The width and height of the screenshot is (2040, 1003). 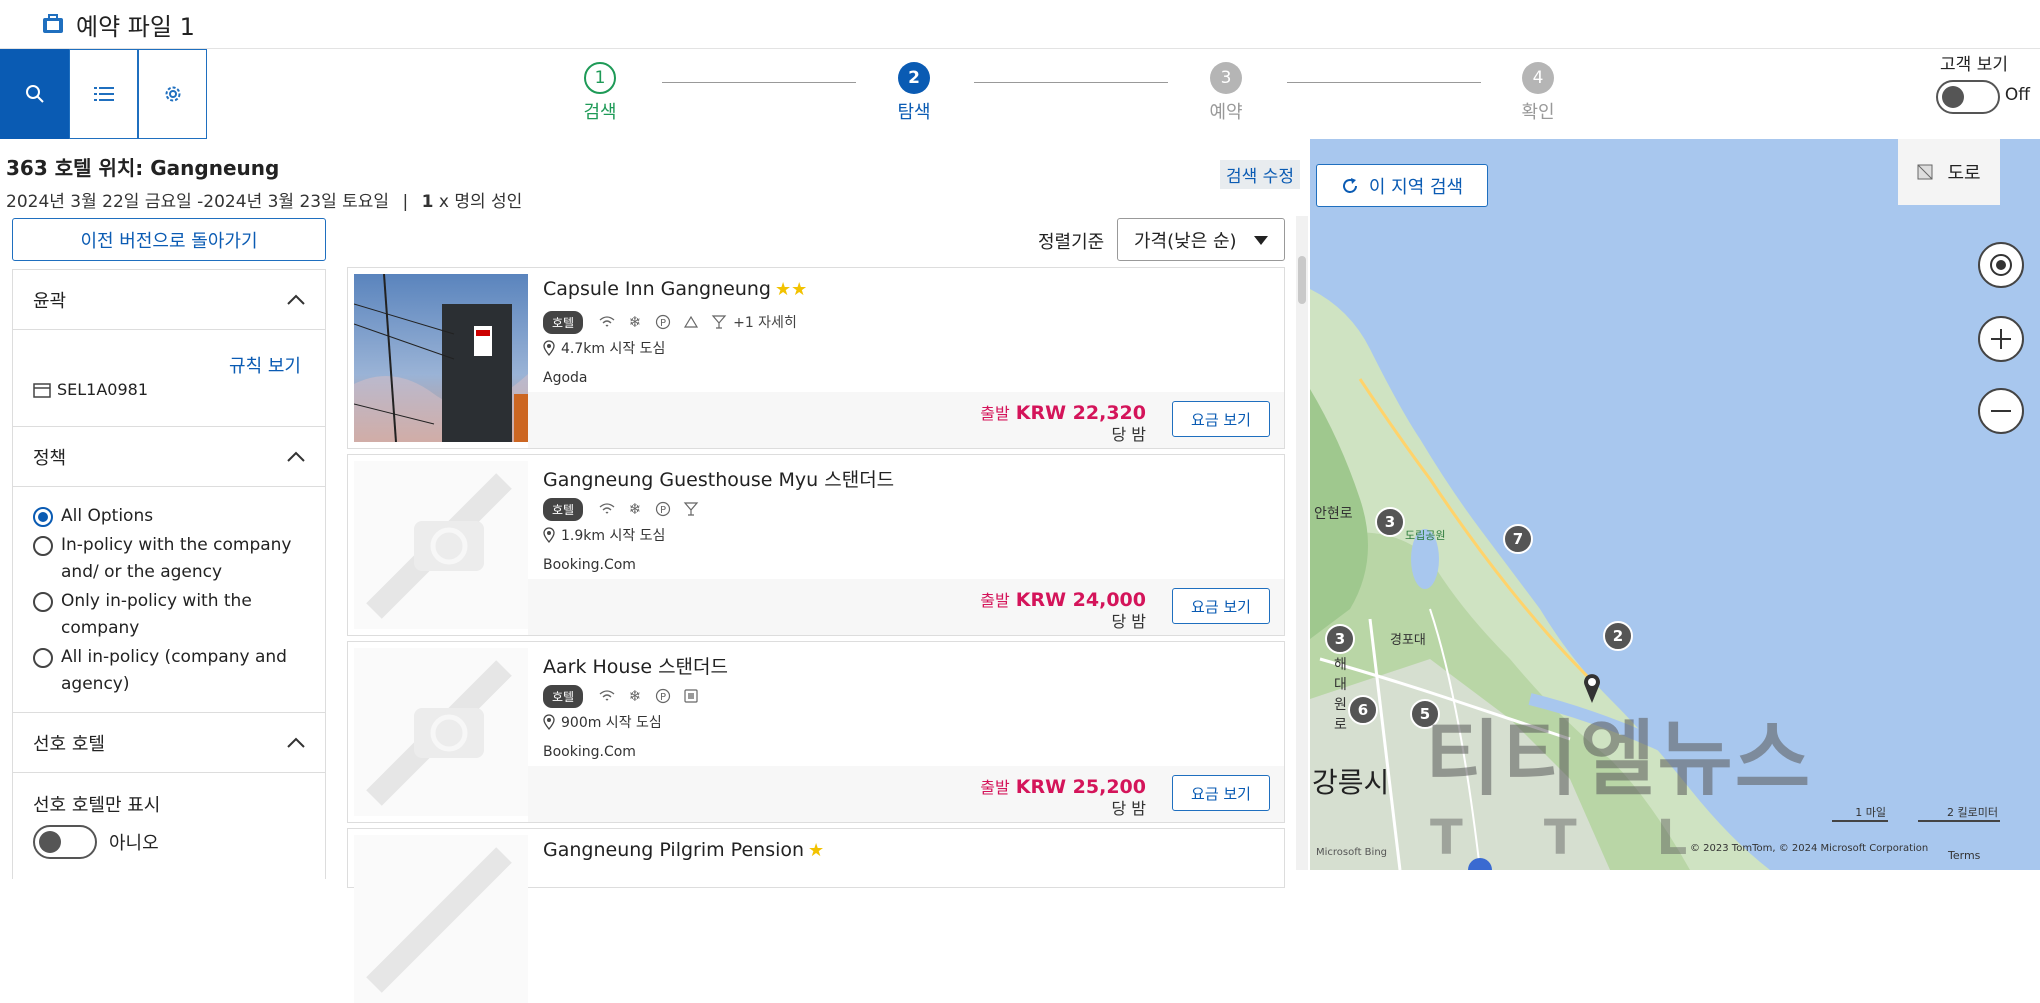 I want to click on settings-button, so click(x=172, y=94).